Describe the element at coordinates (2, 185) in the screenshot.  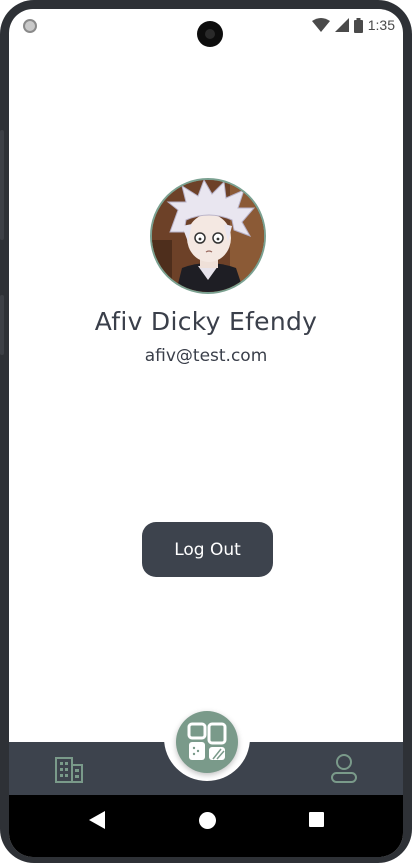
I see `volume-button` at that location.